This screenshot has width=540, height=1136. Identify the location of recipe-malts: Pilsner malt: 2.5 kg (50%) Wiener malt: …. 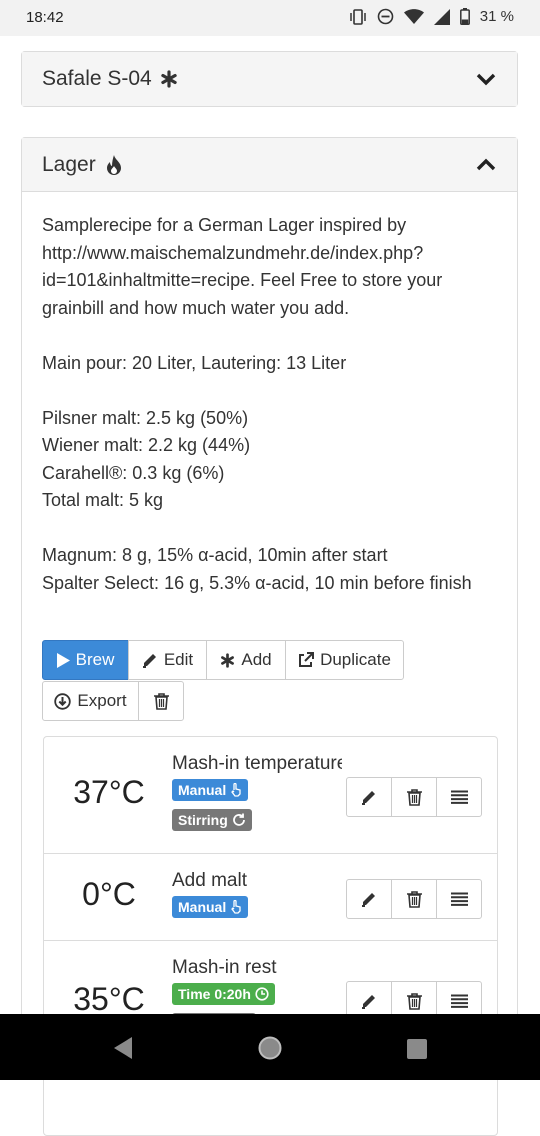
(146, 459).